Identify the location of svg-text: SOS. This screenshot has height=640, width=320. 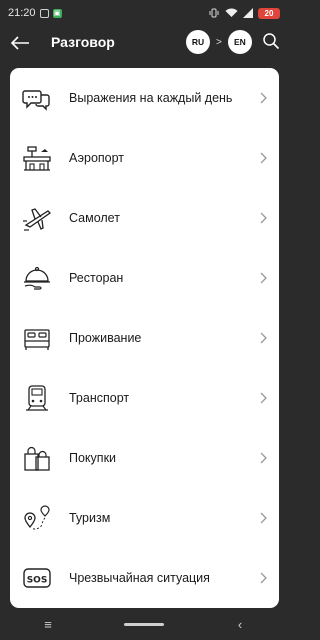
(37, 581).